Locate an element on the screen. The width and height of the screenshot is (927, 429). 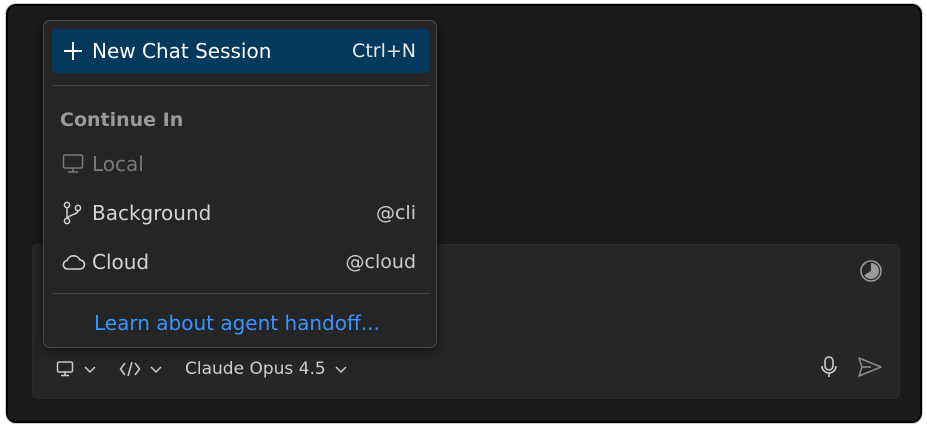
microphone-icon is located at coordinates (829, 369).